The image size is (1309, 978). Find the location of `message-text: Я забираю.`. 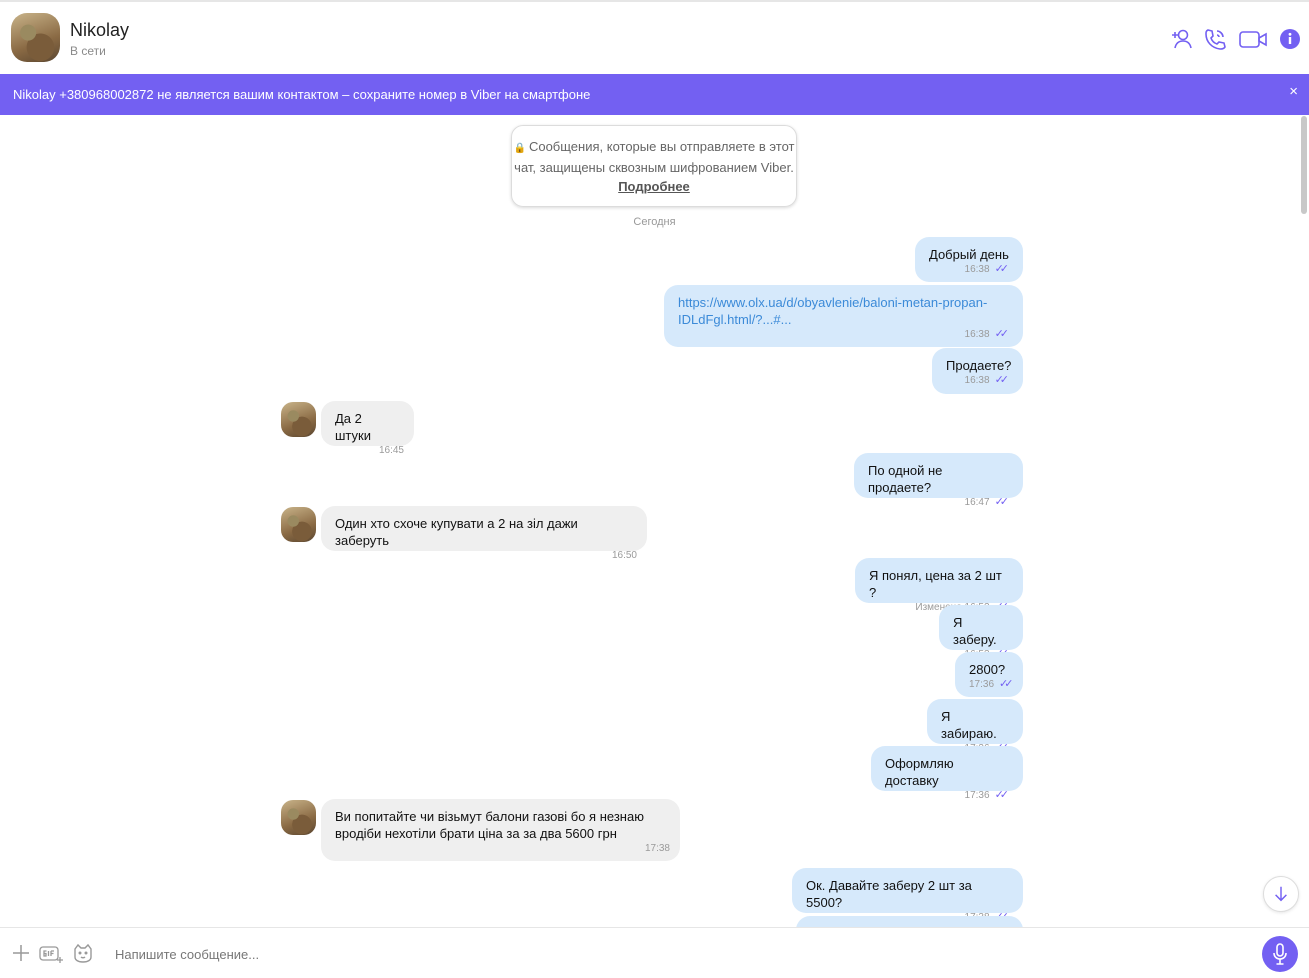

message-text: Я забираю. is located at coordinates (969, 725).